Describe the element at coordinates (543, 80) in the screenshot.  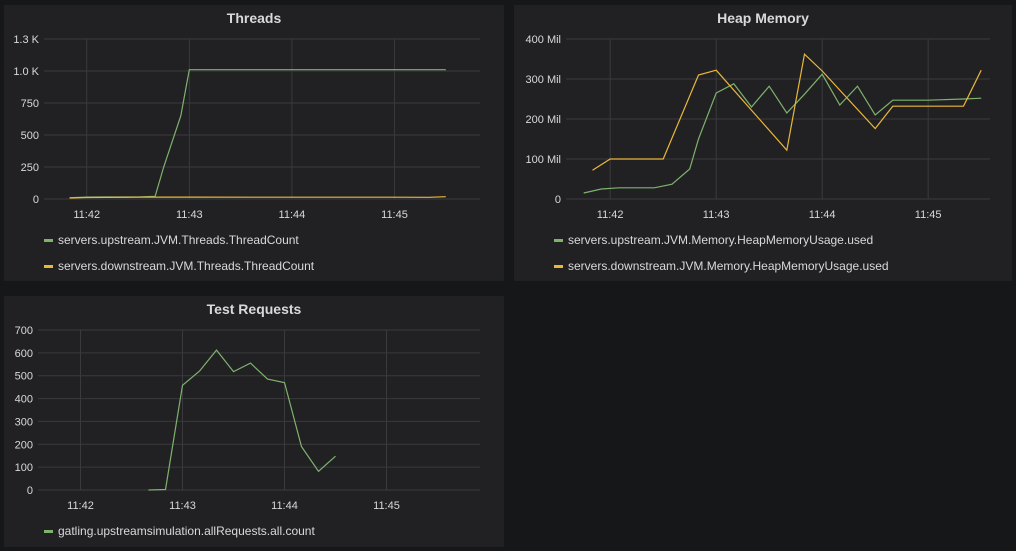
I see `y-tick-label: 300 Mil` at that location.